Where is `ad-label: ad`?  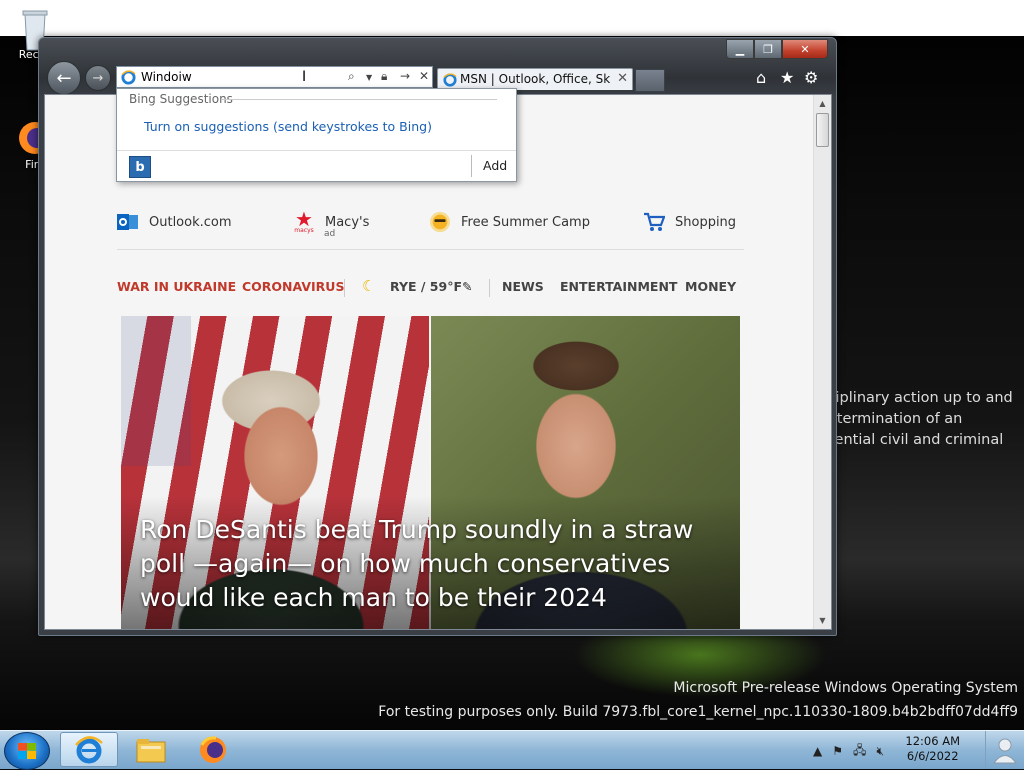 ad-label: ad is located at coordinates (330, 234).